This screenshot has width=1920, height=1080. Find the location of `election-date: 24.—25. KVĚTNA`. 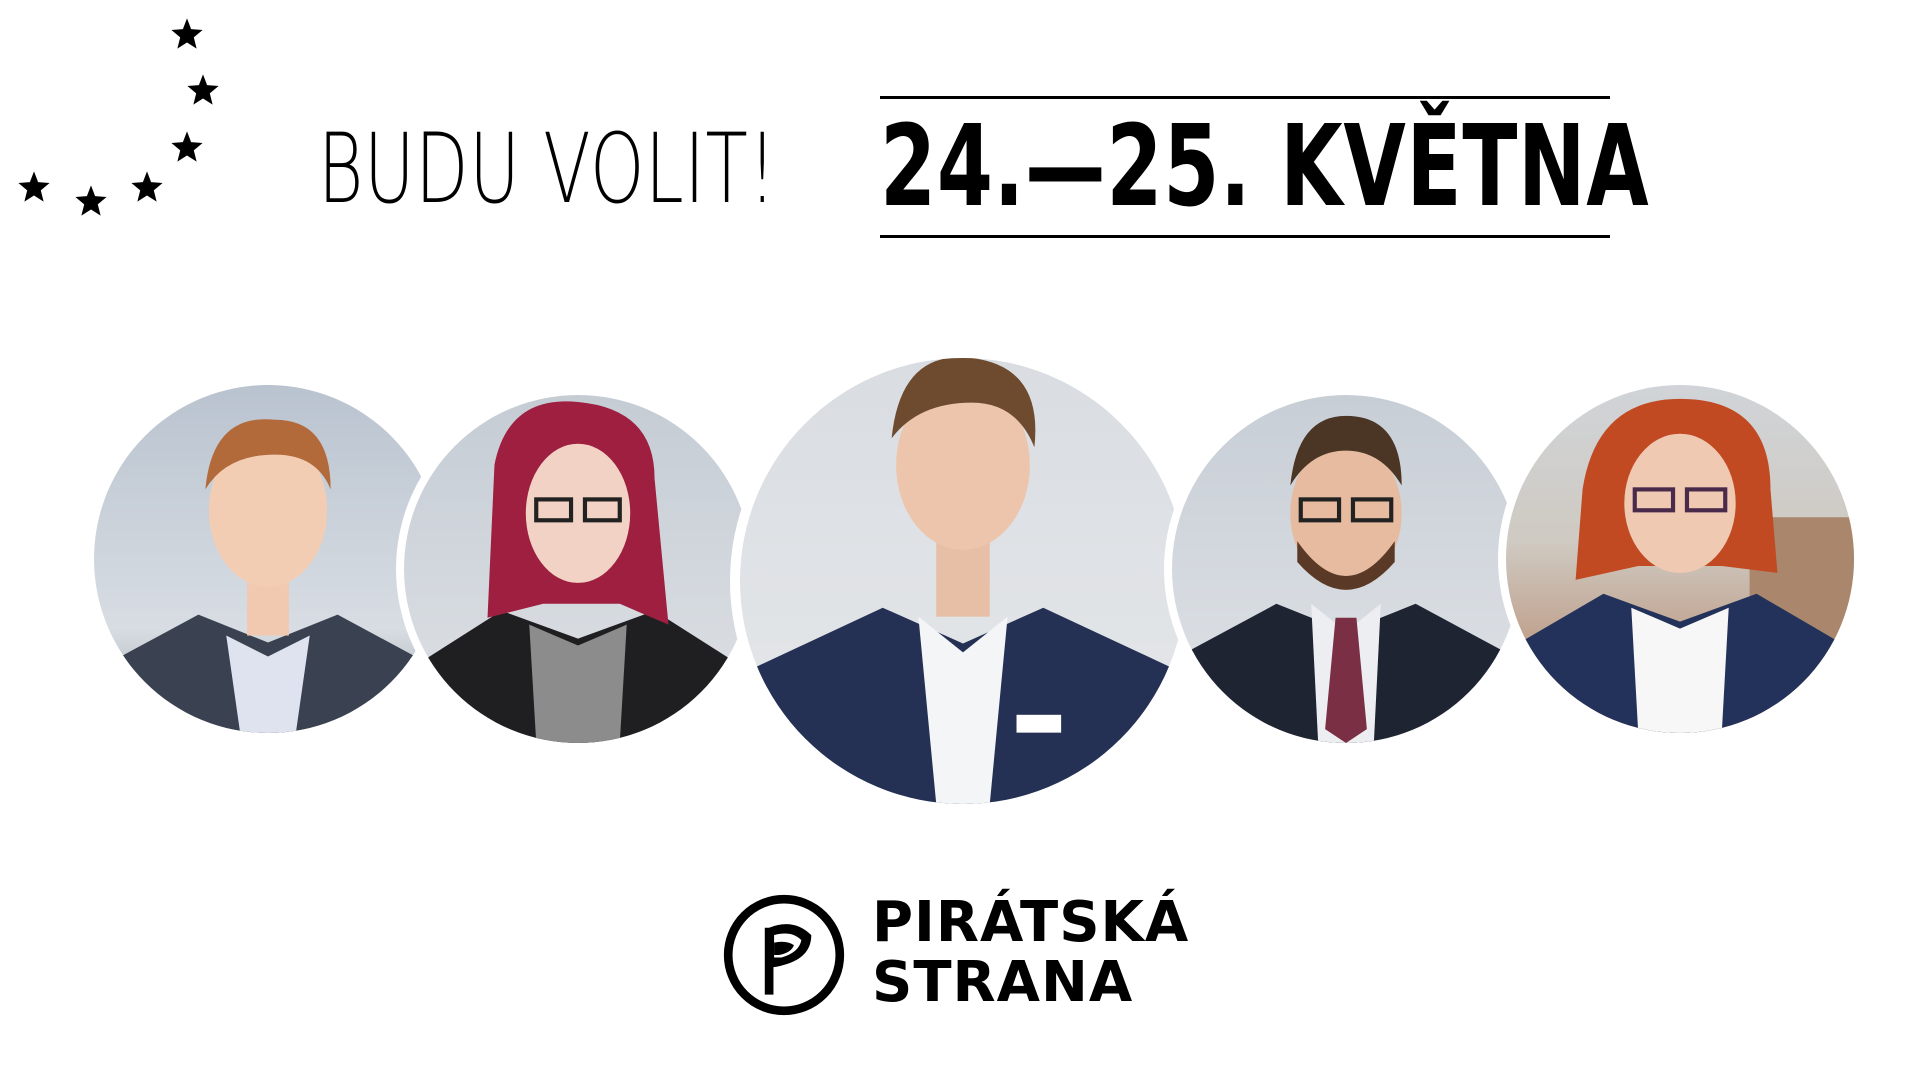

election-date: 24.—25. KVĚTNA is located at coordinates (1265, 167).